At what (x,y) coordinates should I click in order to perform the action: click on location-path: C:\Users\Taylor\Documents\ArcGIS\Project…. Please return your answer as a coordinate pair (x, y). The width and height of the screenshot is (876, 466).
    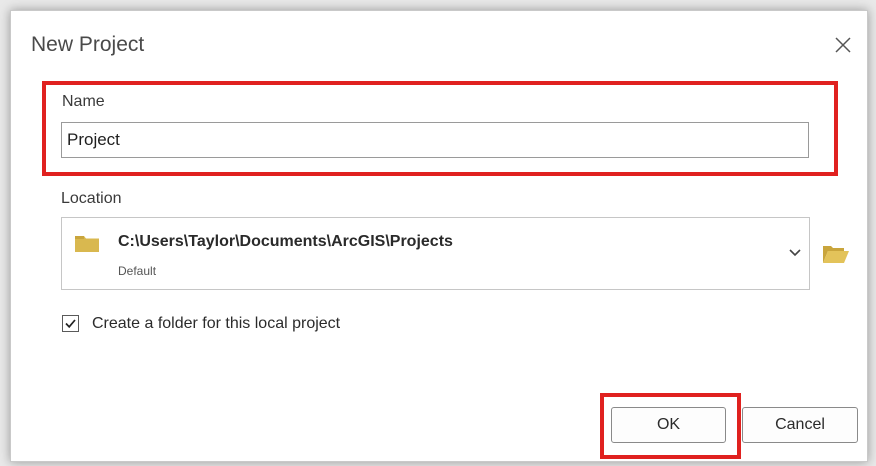
    Looking at the image, I should click on (285, 241).